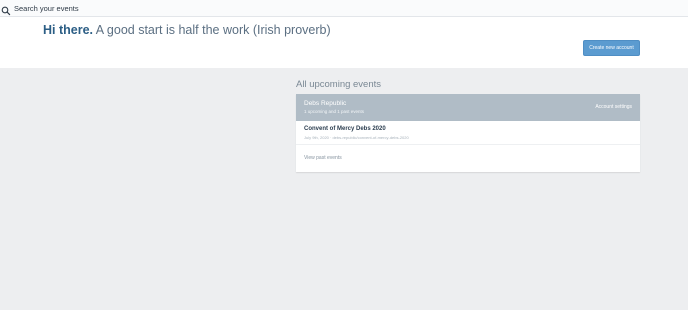 This screenshot has height=310, width=688. I want to click on greeting-bold: Hi there., so click(68, 30).